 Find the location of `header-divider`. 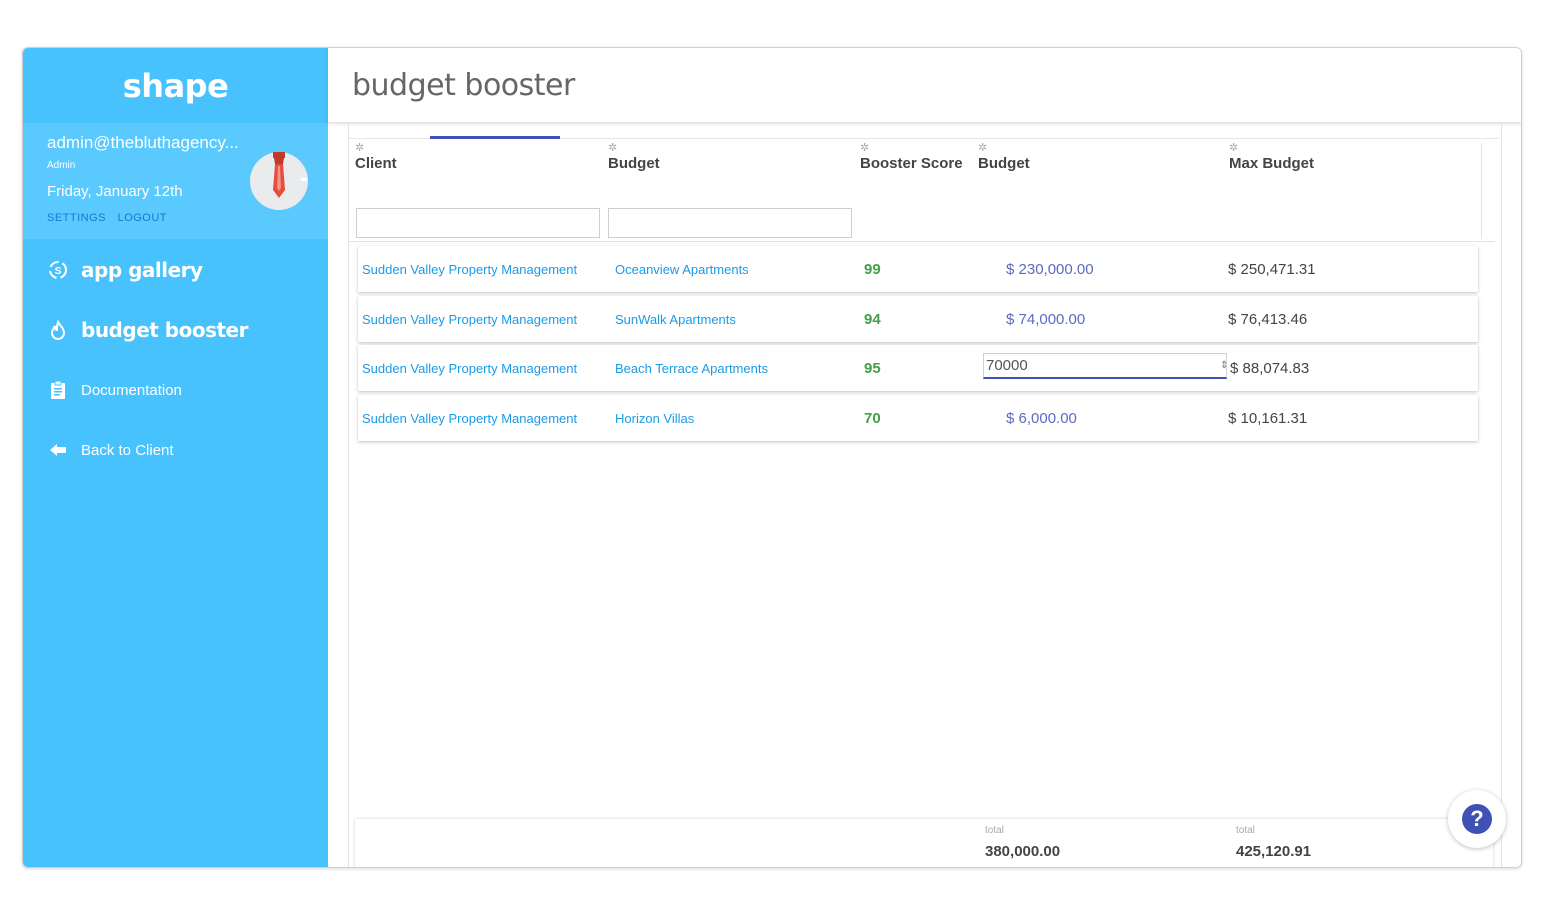

header-divider is located at coordinates (1481, 191).